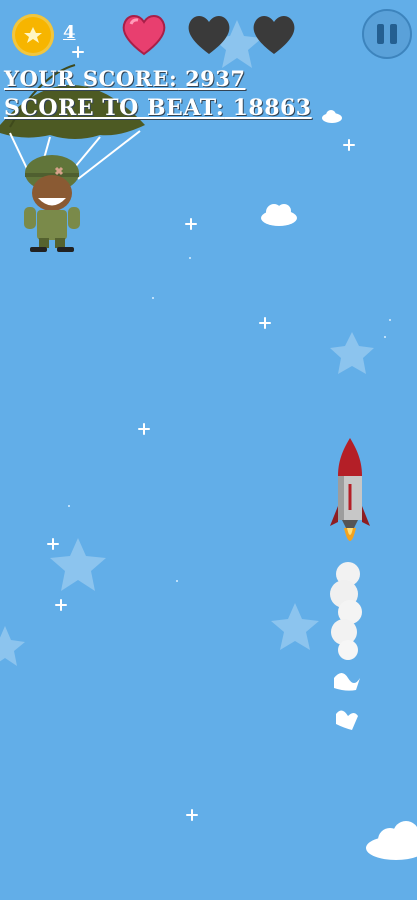 Image resolution: width=417 pixels, height=900 pixels. I want to click on your-score-text: YOUR SCORE: 2937, so click(125, 78).